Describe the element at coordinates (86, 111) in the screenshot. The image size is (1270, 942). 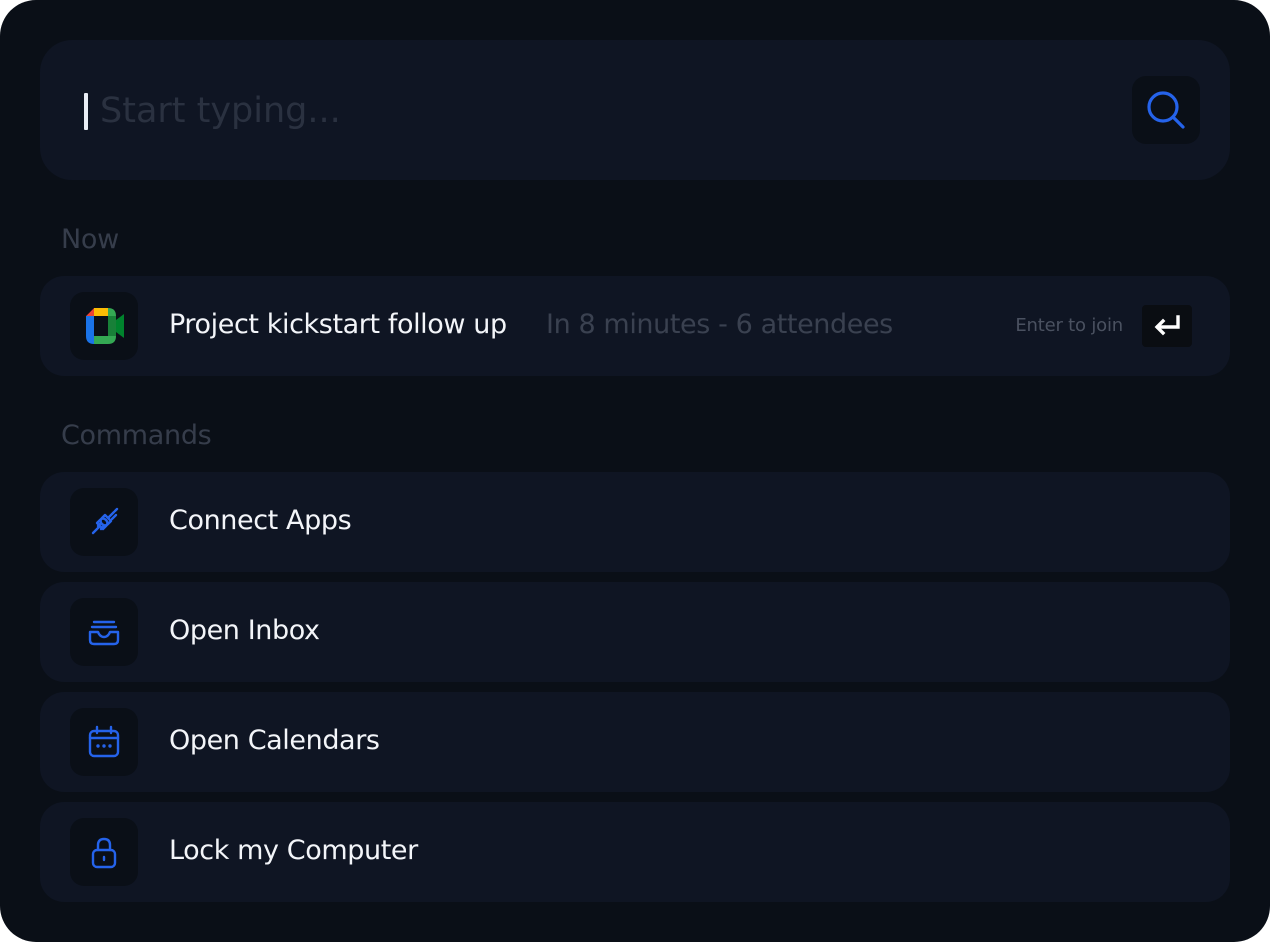
I see `text-caret` at that location.